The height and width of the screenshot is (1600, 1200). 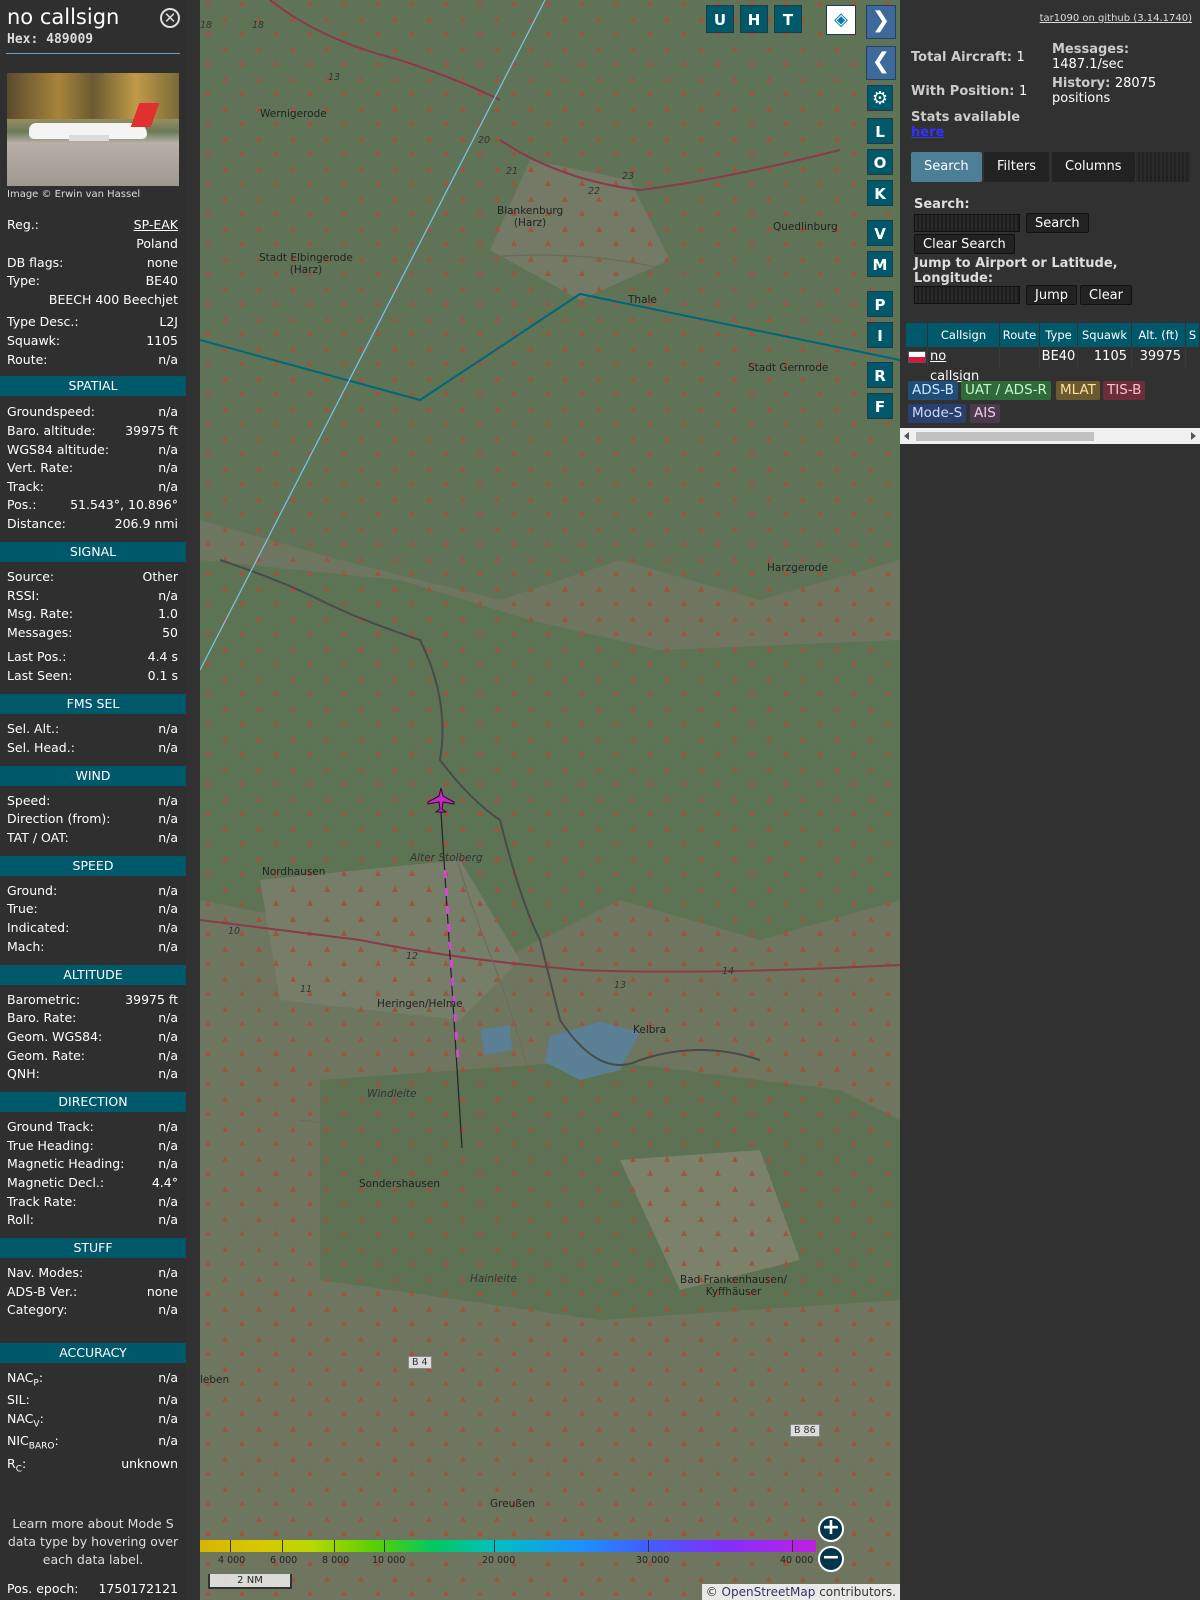 I want to click on close-icon: ✕, so click(x=170, y=18).